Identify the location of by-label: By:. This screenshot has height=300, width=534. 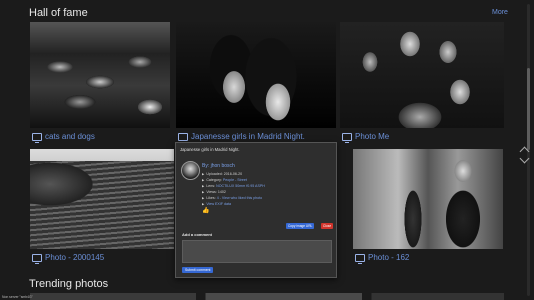
(206, 166).